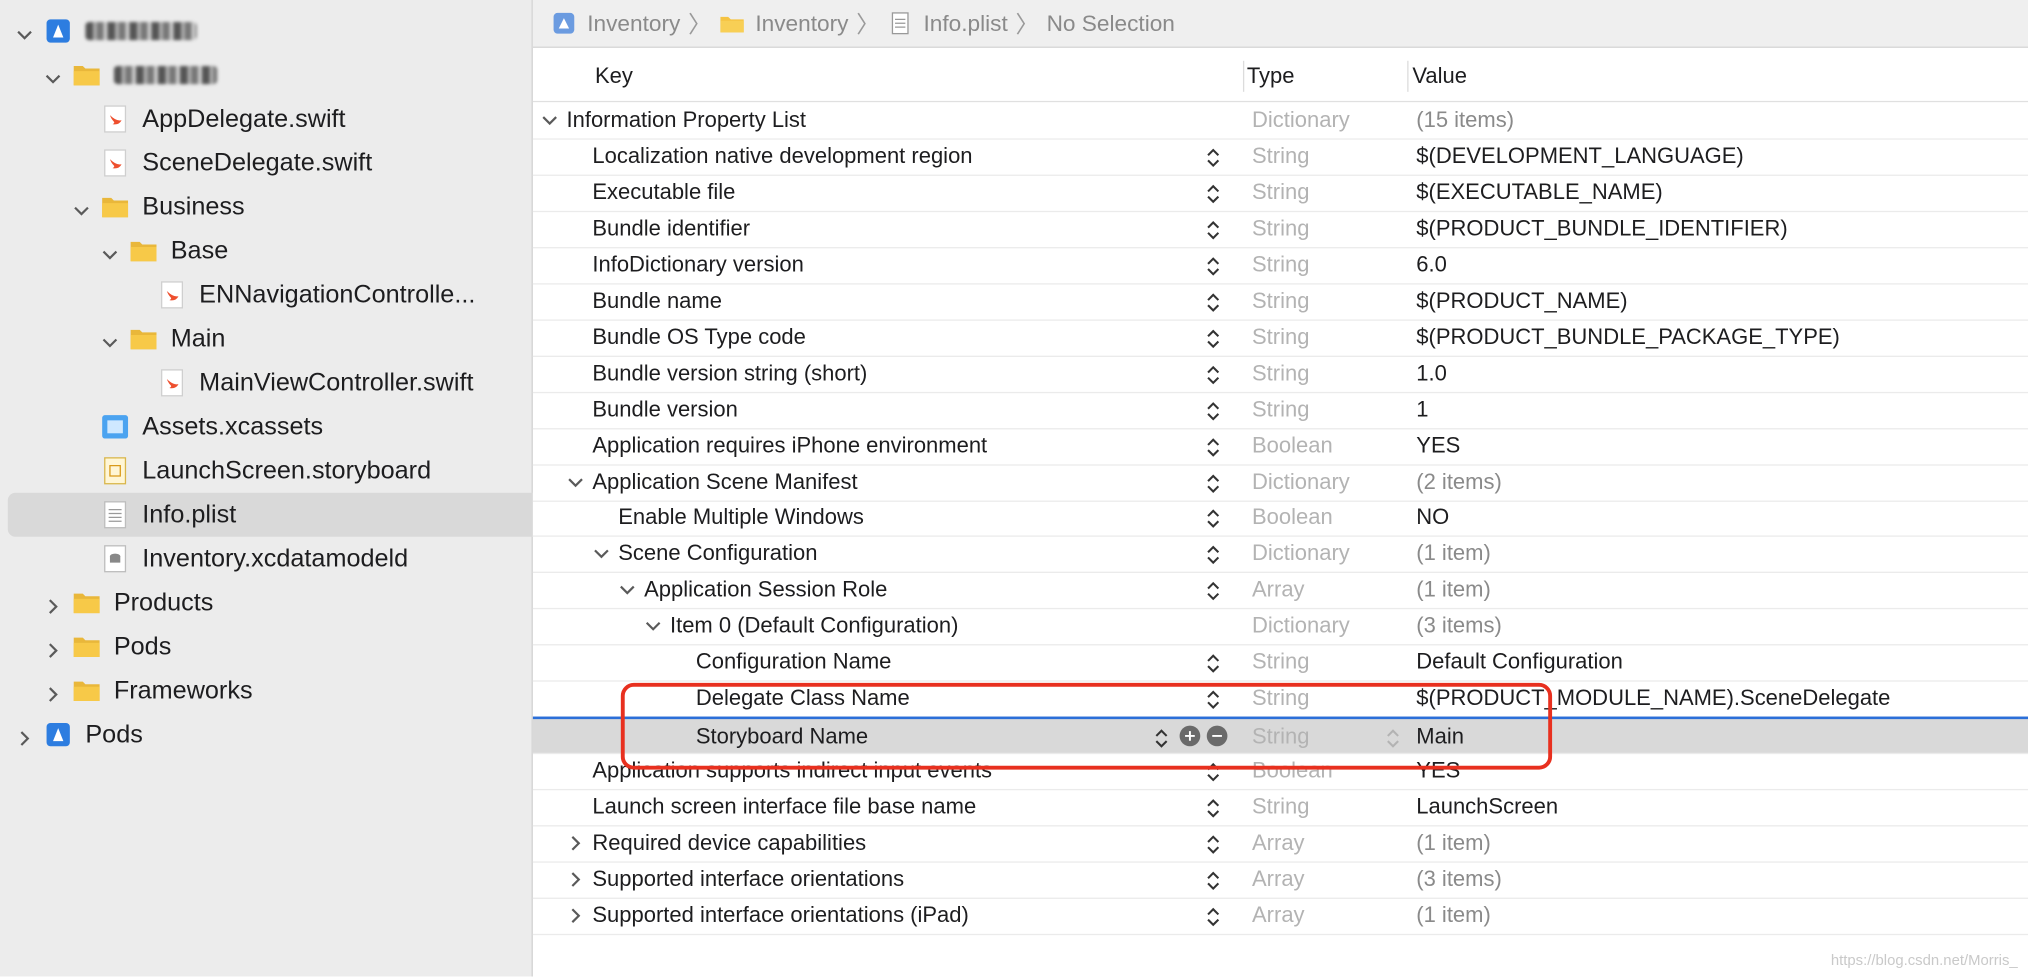 The image size is (2028, 977). I want to click on plist-value: 6.0, so click(1431, 265).